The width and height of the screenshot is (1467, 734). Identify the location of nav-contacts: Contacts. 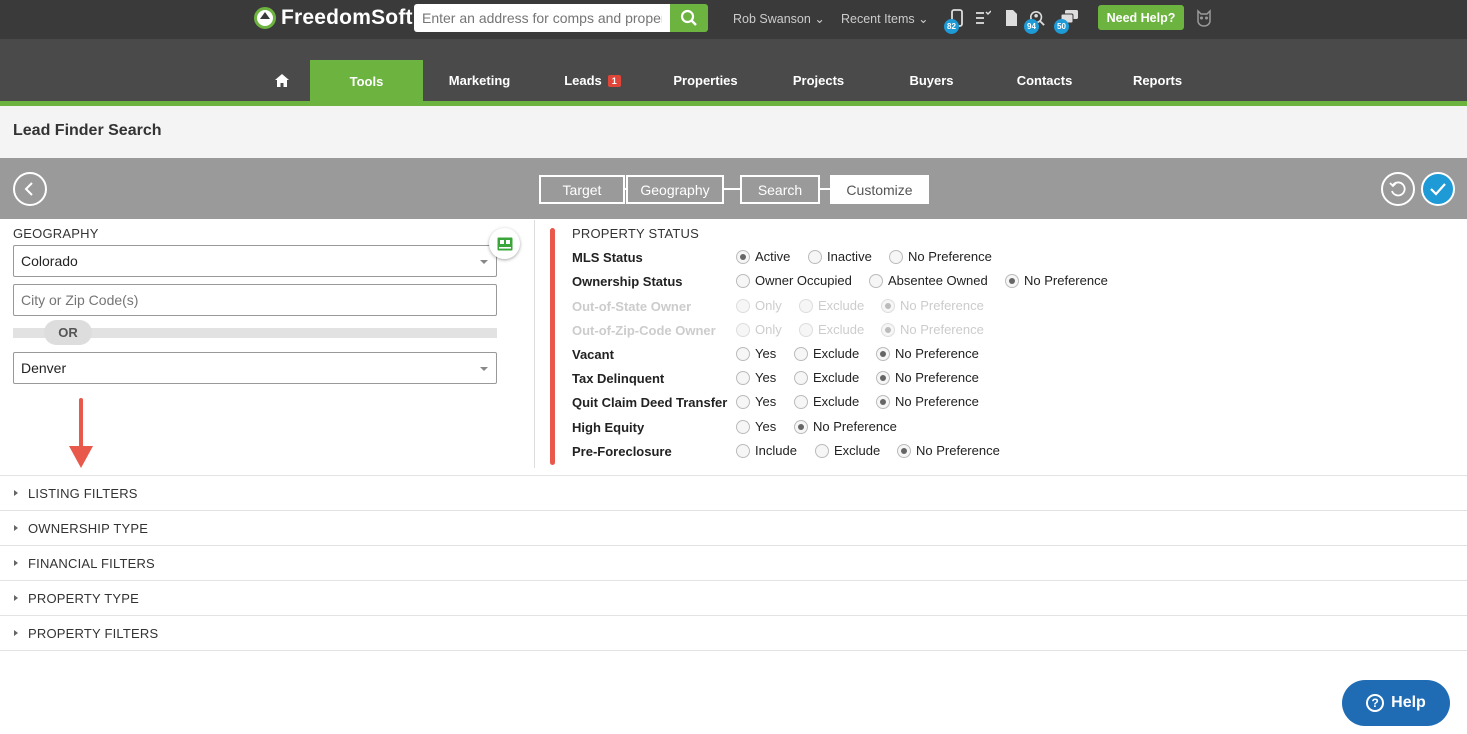
(1044, 80).